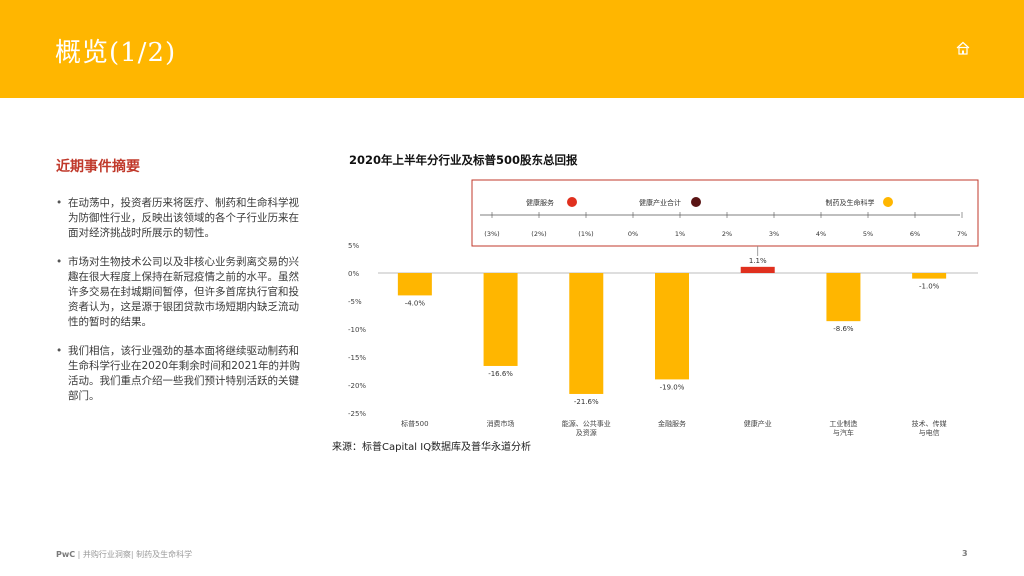 This screenshot has height=576, width=1024. What do you see at coordinates (585, 234) in the screenshot?
I see `inset-axis-label: (1%)` at bounding box center [585, 234].